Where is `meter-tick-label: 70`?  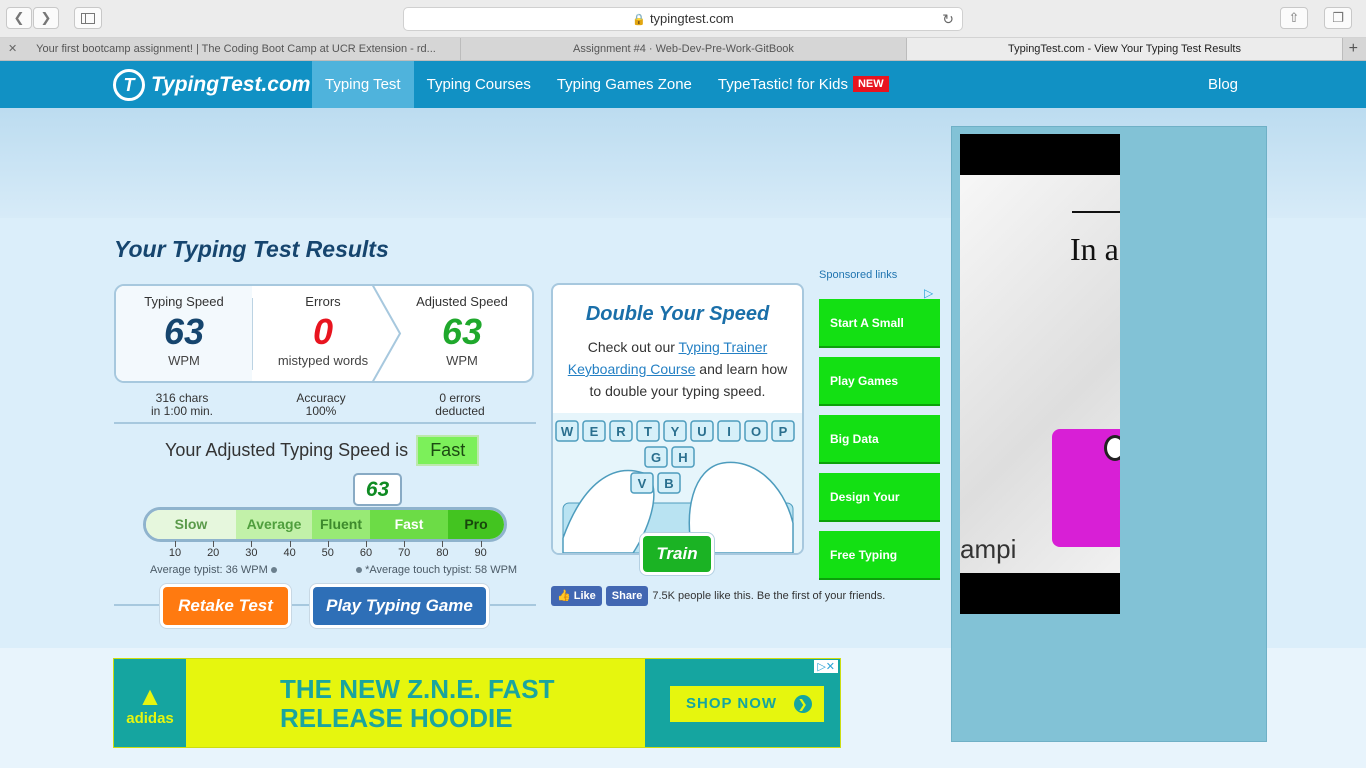
meter-tick-label: 70 is located at coordinates (404, 553).